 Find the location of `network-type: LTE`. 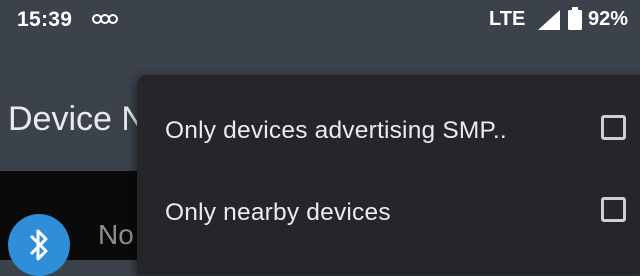

network-type: LTE is located at coordinates (507, 19).